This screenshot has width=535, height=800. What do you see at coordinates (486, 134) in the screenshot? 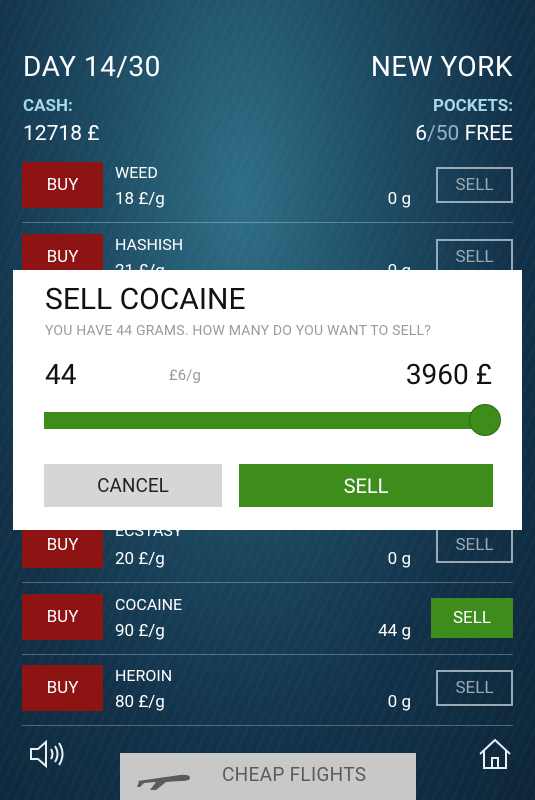
I see `pockets-free: FREE` at bounding box center [486, 134].